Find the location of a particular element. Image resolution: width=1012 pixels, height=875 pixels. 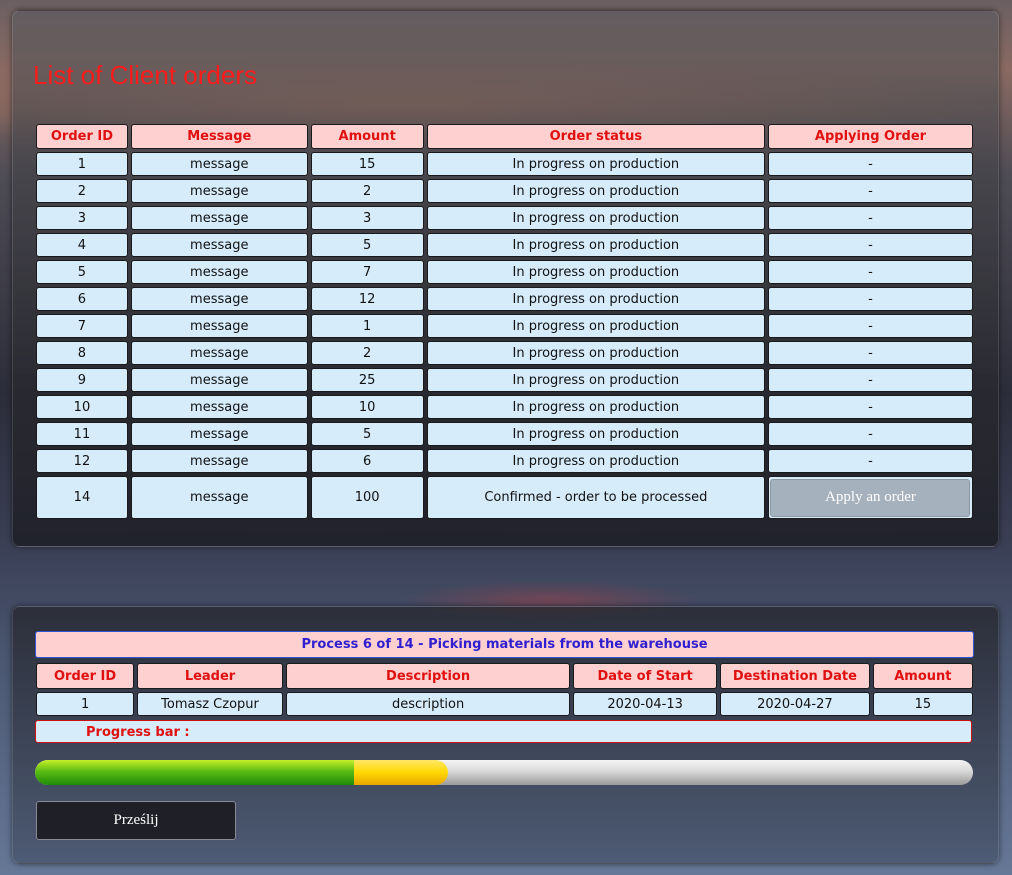

table-row: 4 message 5 In progress on production - is located at coordinates (504, 245).